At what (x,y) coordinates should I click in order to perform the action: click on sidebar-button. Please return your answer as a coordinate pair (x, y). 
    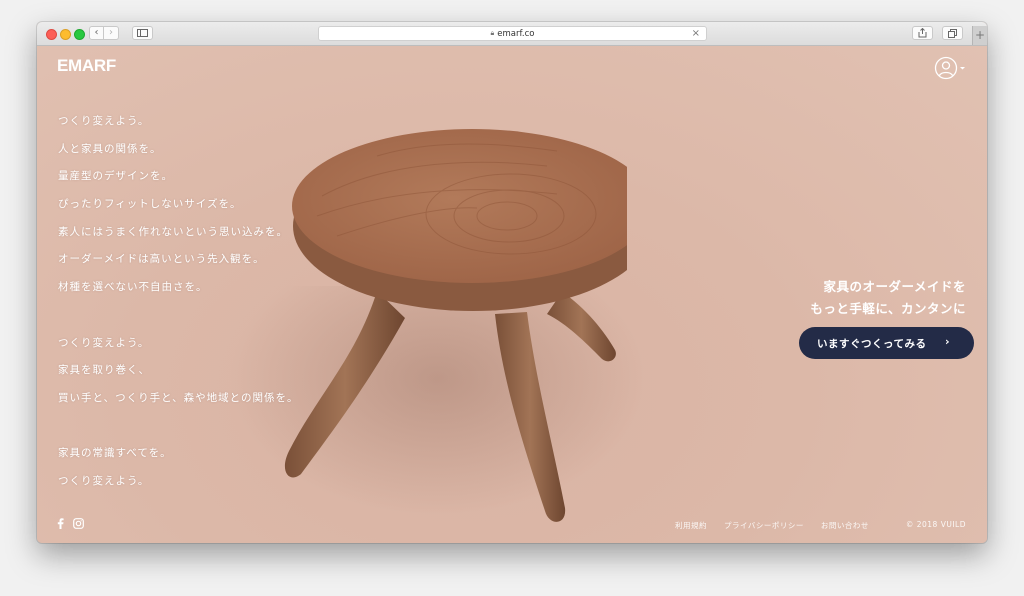
    Looking at the image, I should click on (142, 33).